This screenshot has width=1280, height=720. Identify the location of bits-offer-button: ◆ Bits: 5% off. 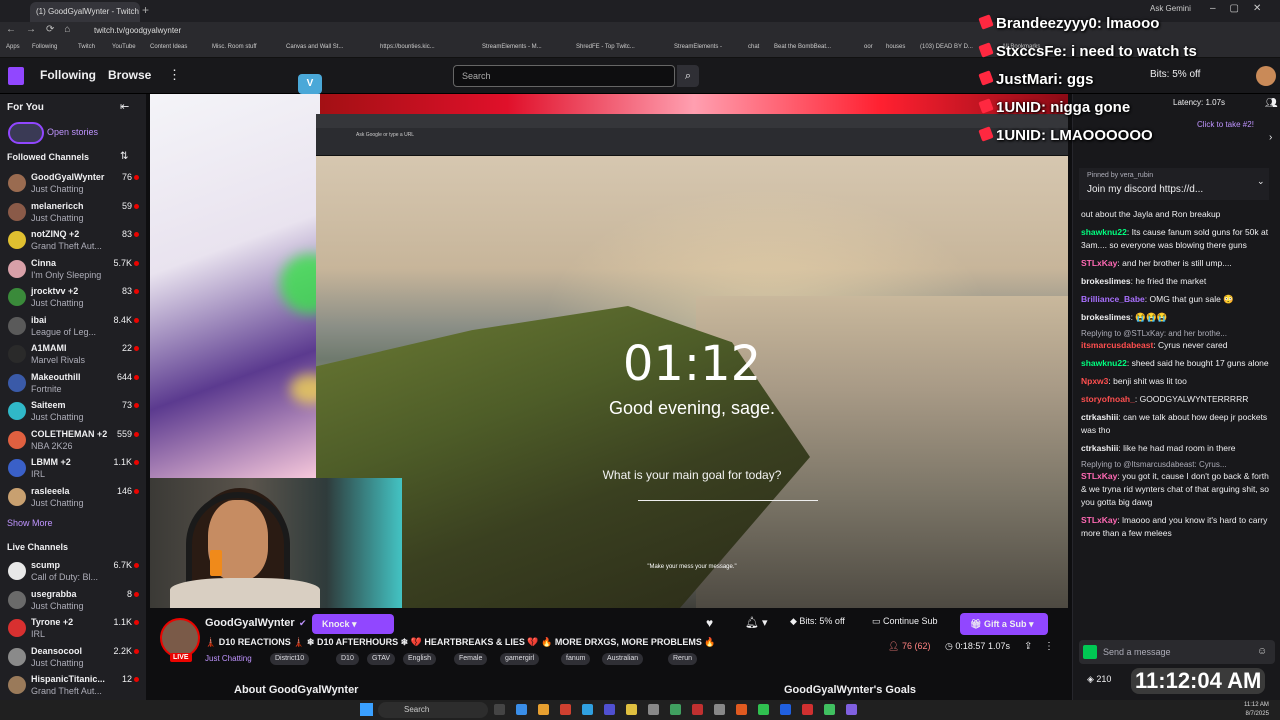
(817, 621).